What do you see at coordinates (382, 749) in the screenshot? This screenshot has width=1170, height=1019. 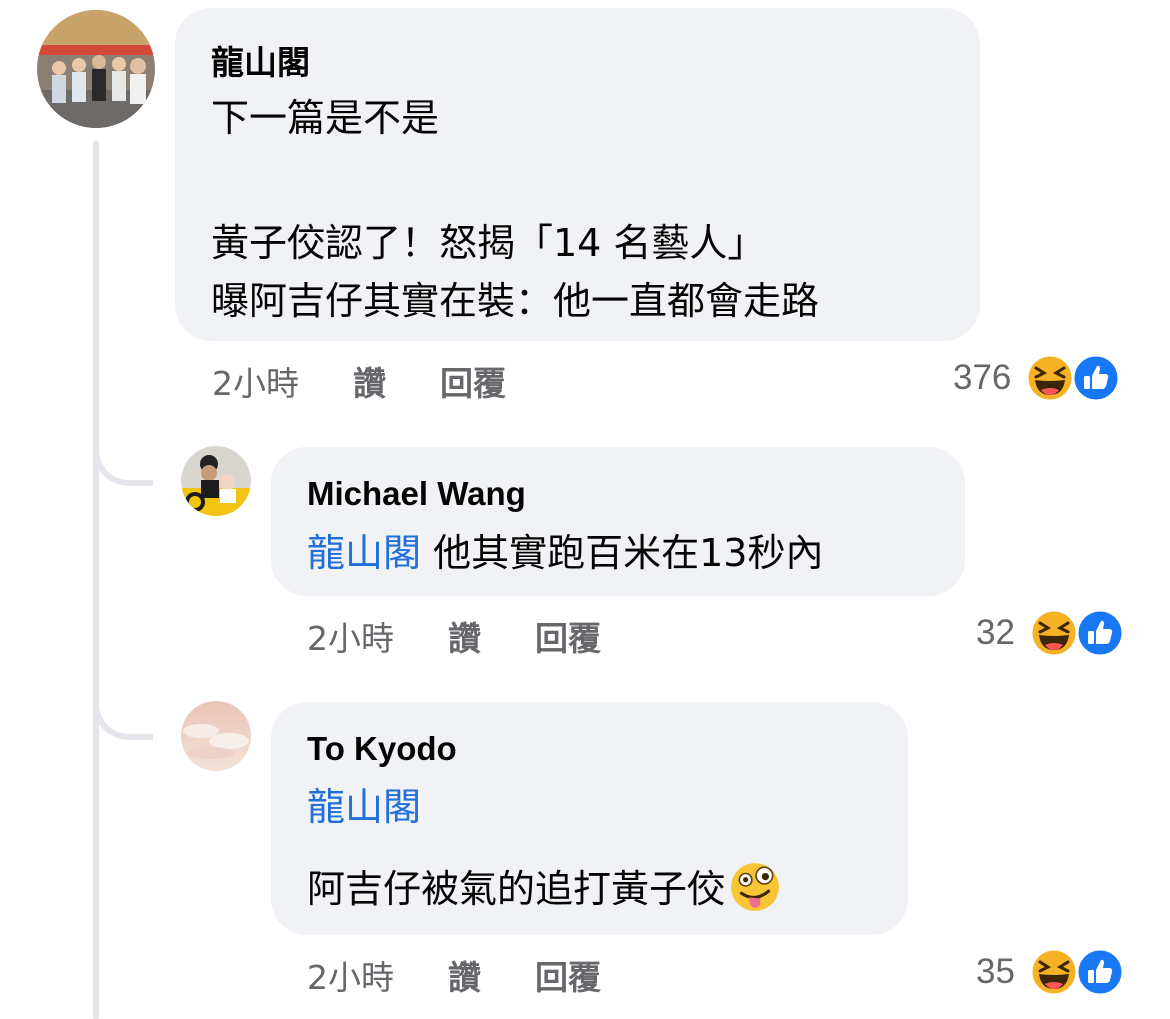 I see `reply-author: To Kyodo` at bounding box center [382, 749].